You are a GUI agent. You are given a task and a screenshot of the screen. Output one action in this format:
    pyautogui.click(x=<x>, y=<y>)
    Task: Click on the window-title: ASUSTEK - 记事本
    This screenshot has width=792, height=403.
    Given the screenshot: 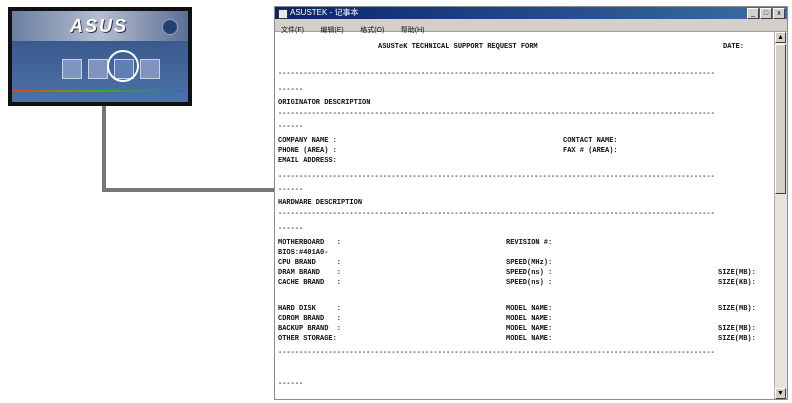 What is the action you would take?
    pyautogui.click(x=324, y=12)
    